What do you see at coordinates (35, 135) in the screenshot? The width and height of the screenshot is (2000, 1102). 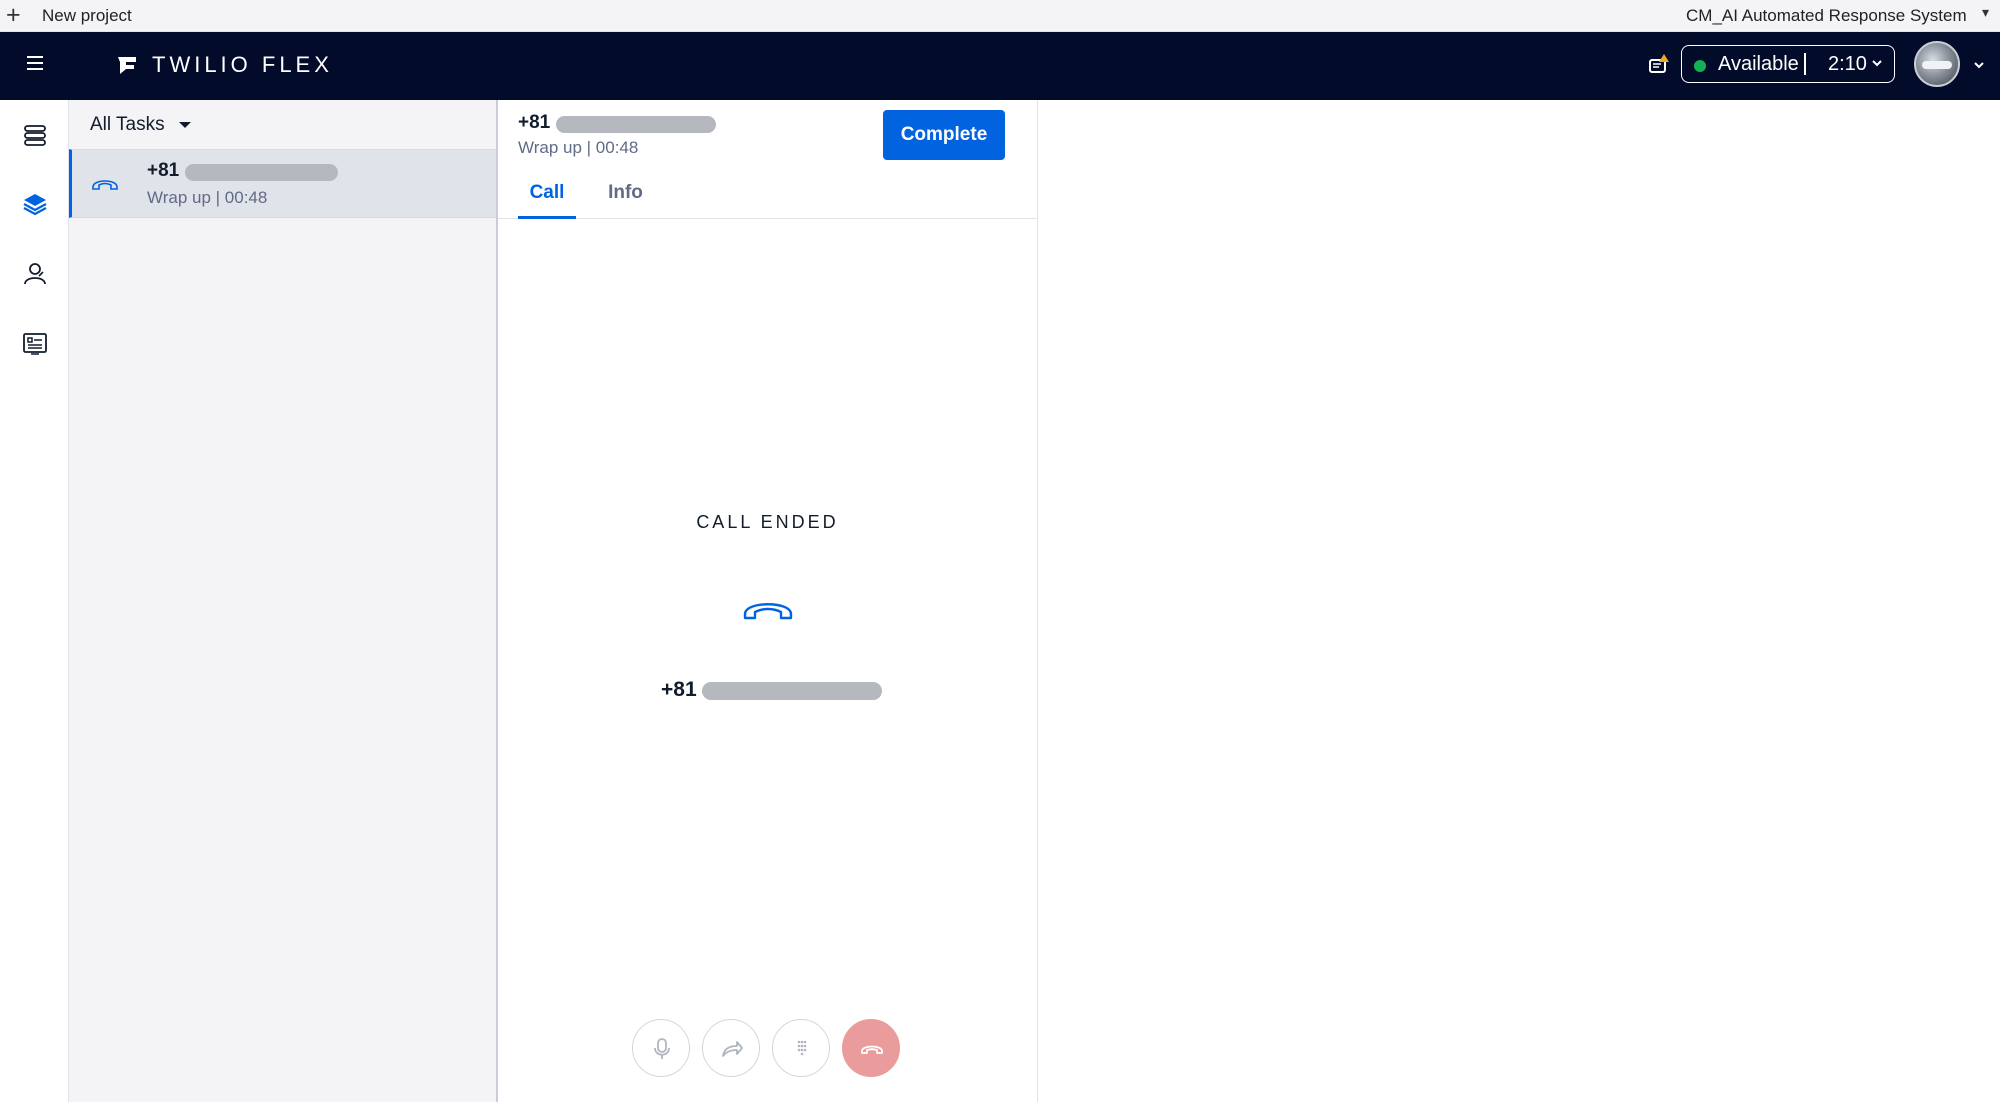 I see `stack-list-icon` at bounding box center [35, 135].